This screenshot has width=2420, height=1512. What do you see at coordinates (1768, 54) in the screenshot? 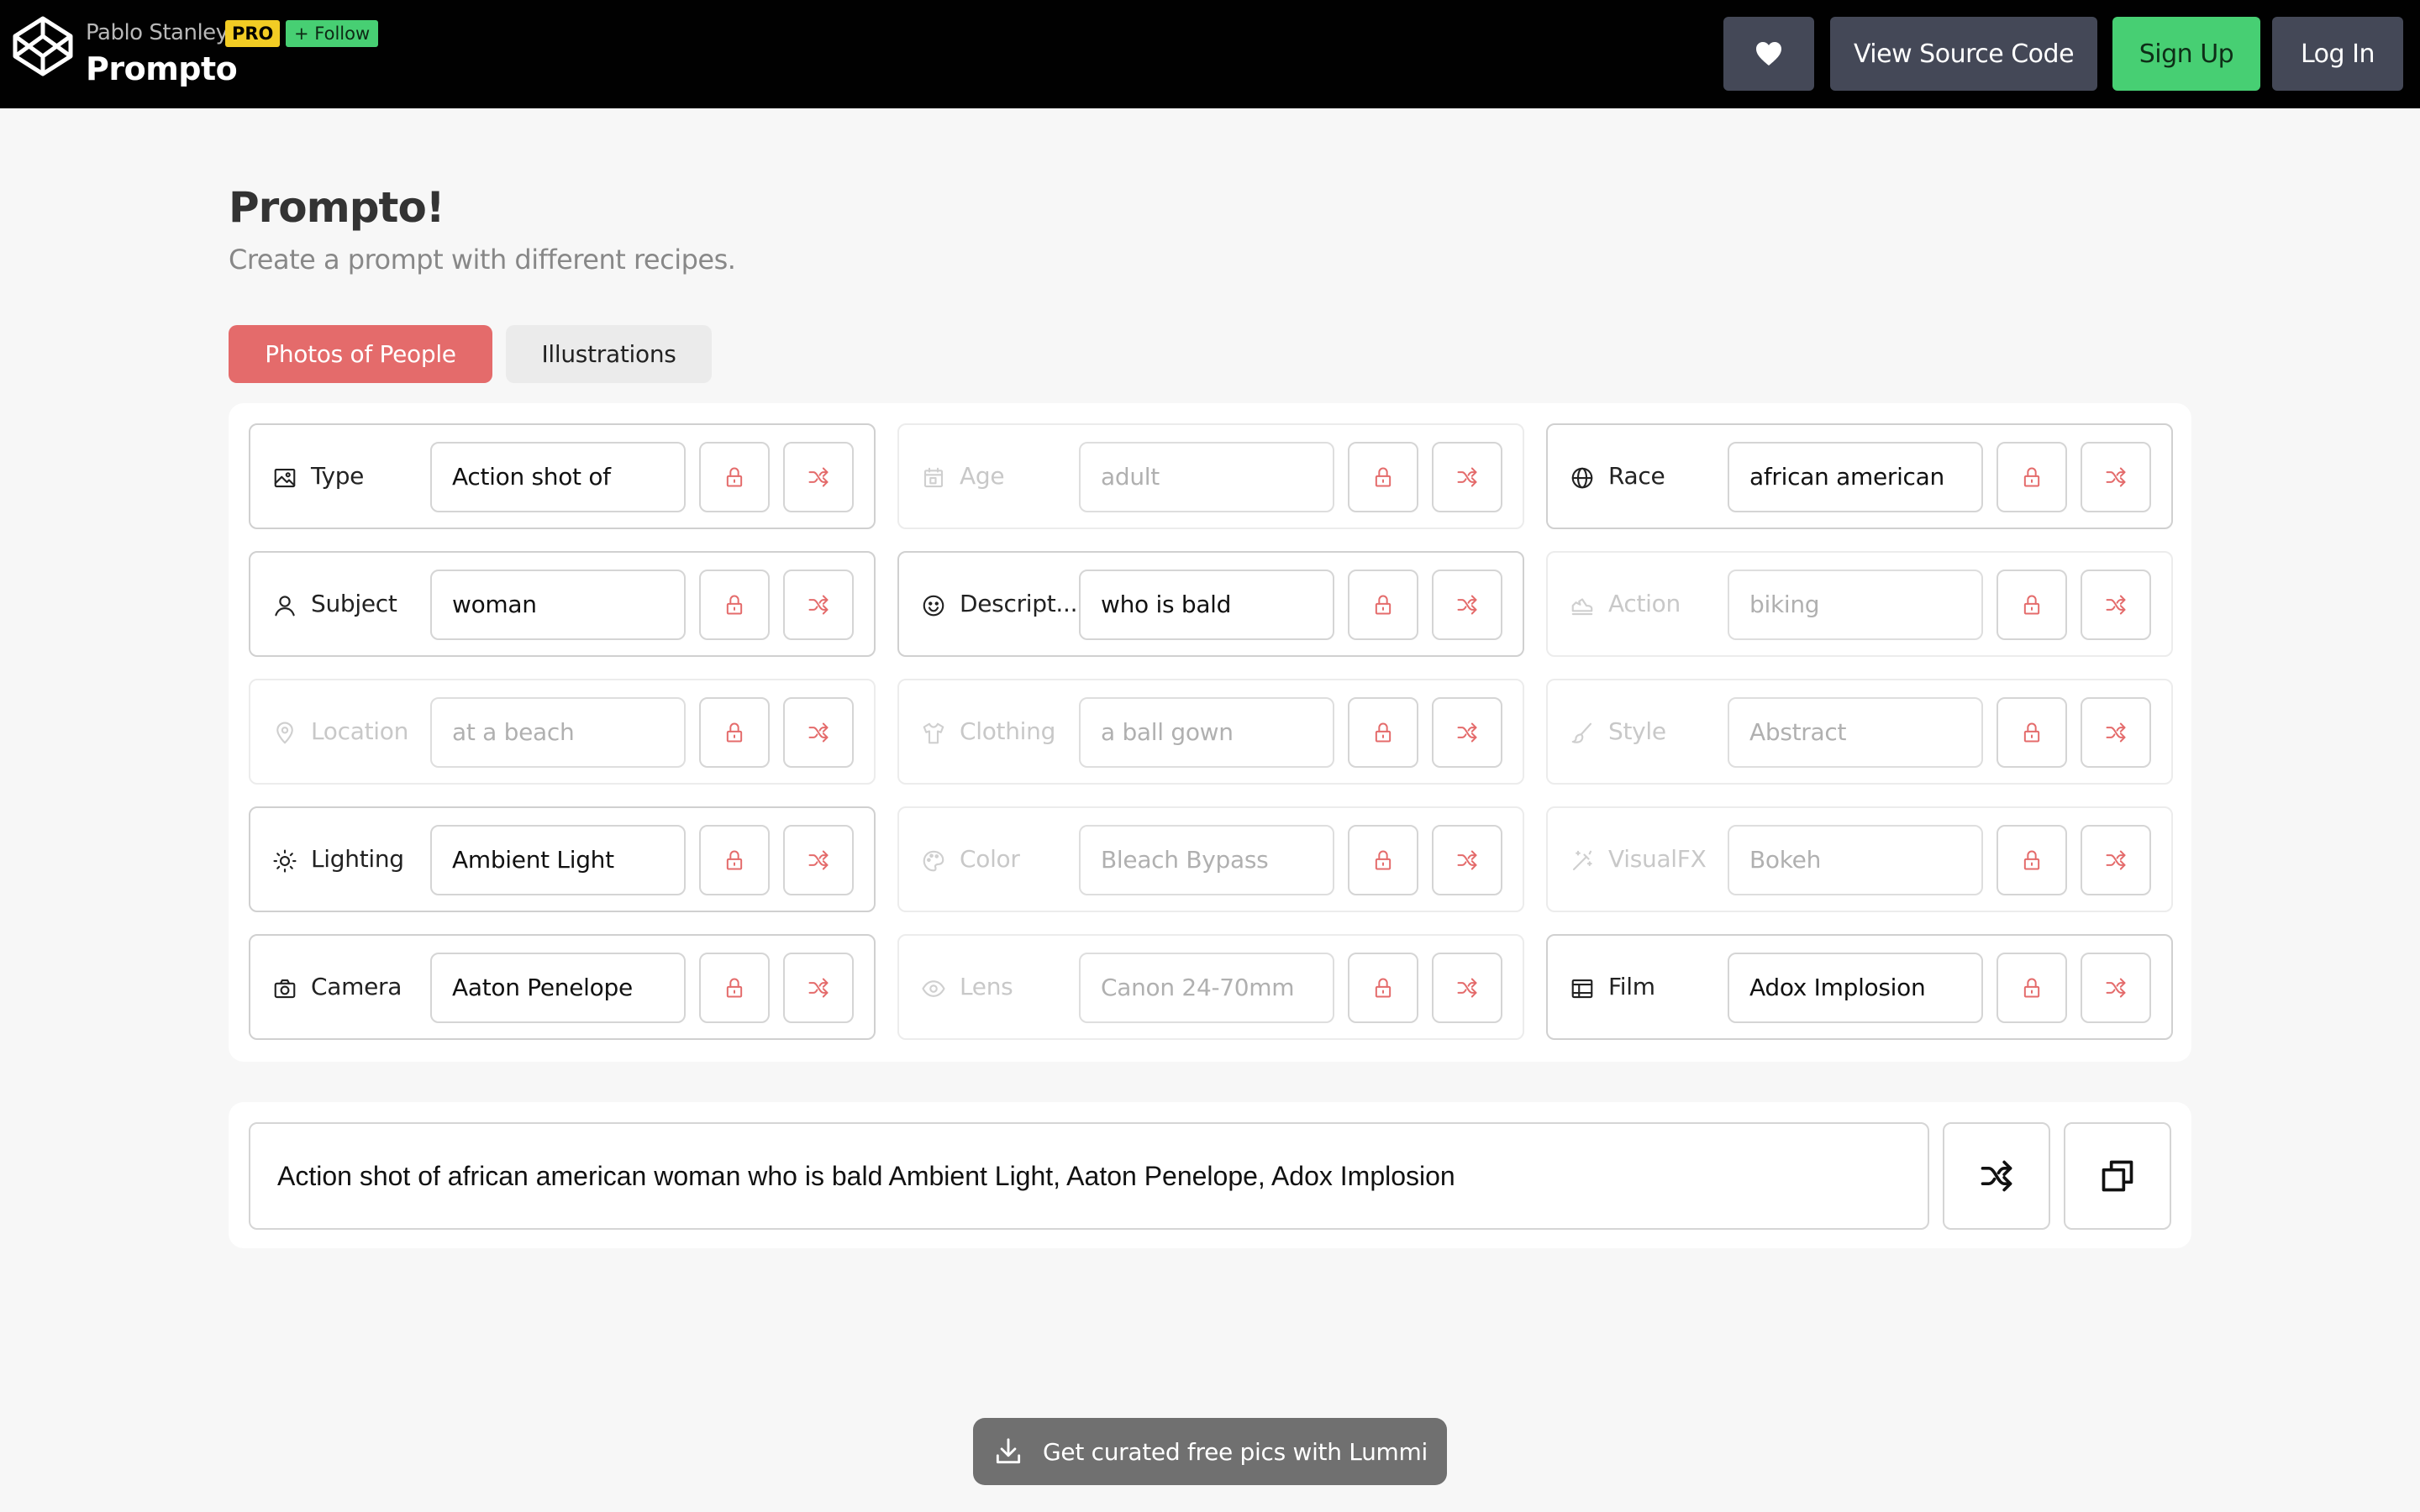
I see `love-button` at bounding box center [1768, 54].